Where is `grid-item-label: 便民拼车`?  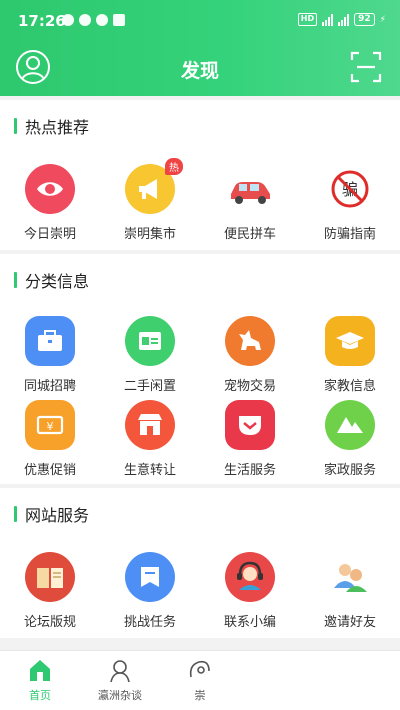
grid-item-label: 便民拼车 is located at coordinates (249, 234).